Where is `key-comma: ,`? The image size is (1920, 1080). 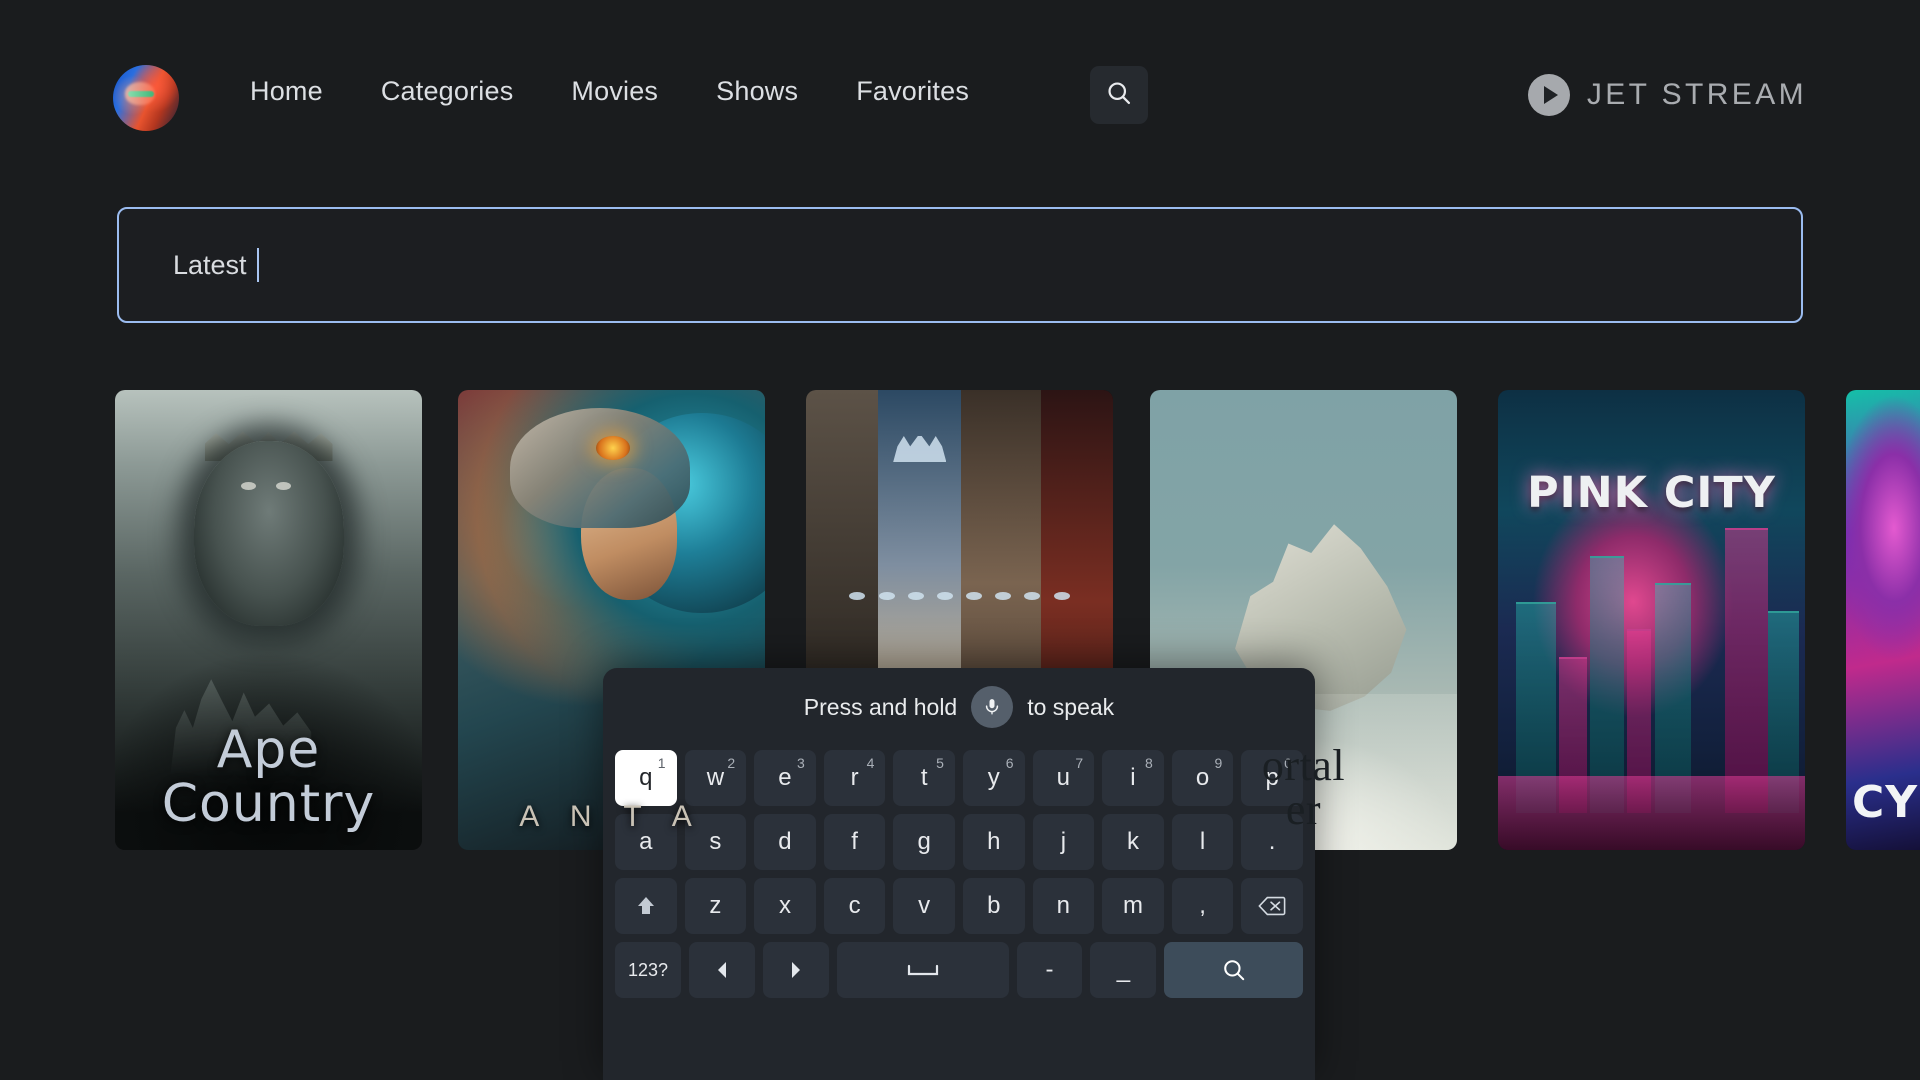
key-comma: , is located at coordinates (1202, 906).